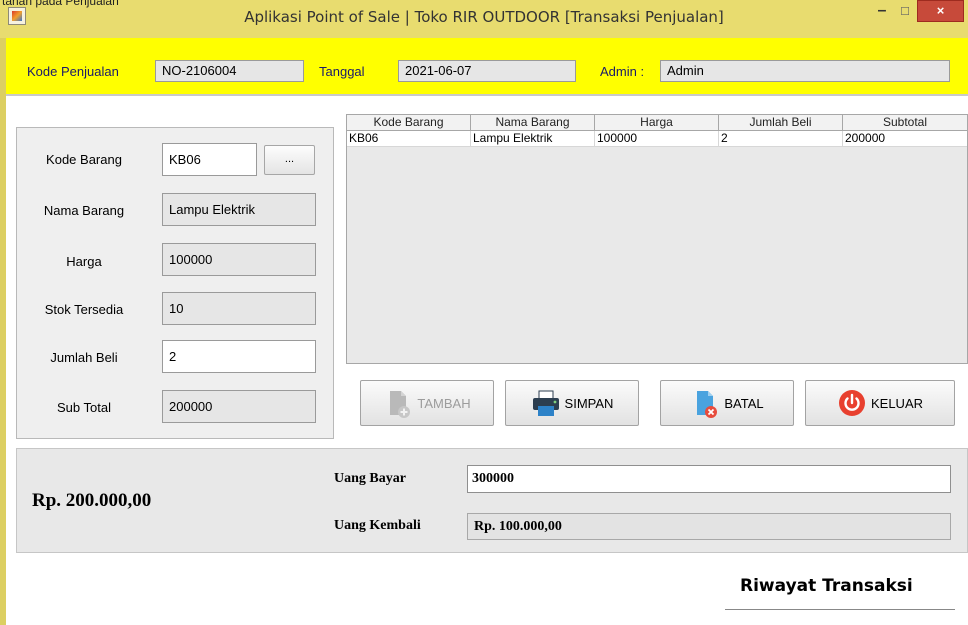  I want to click on total-amount: Rp. 200.000,00, so click(92, 500).